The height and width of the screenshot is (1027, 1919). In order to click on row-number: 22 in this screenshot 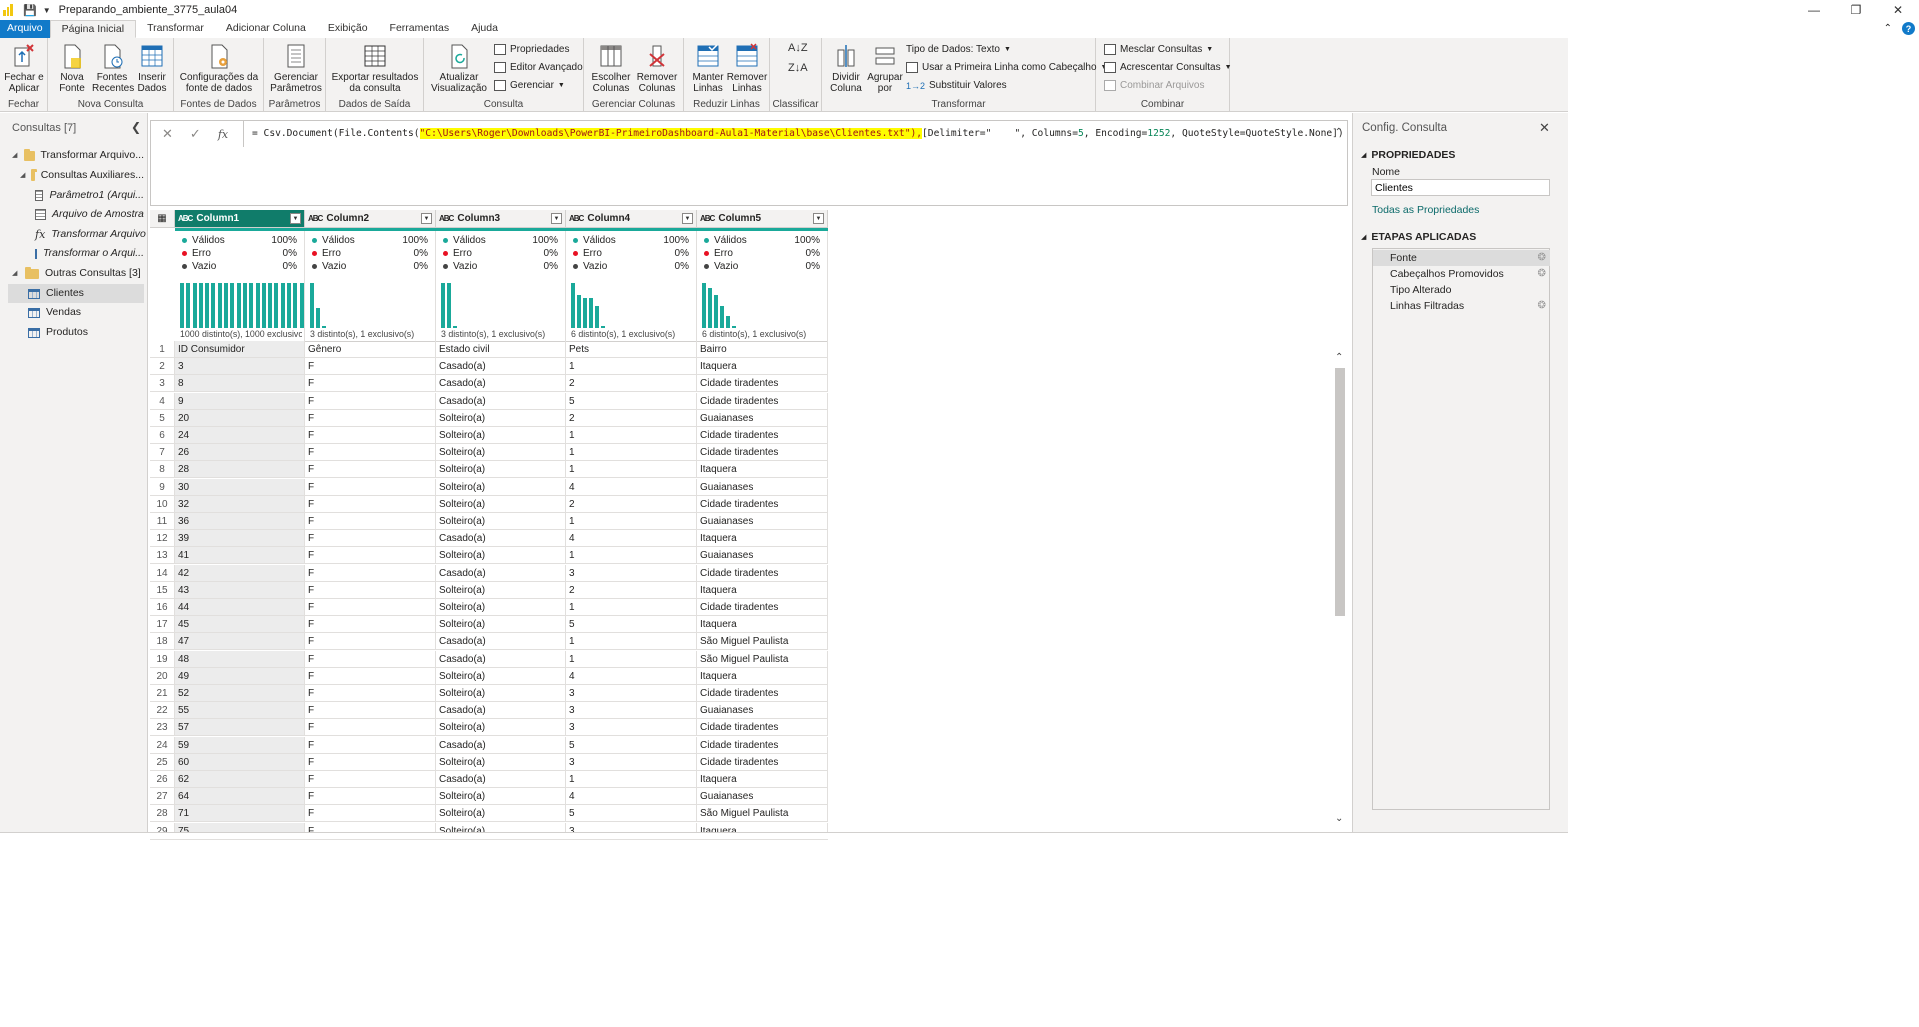, I will do `click(162, 711)`.